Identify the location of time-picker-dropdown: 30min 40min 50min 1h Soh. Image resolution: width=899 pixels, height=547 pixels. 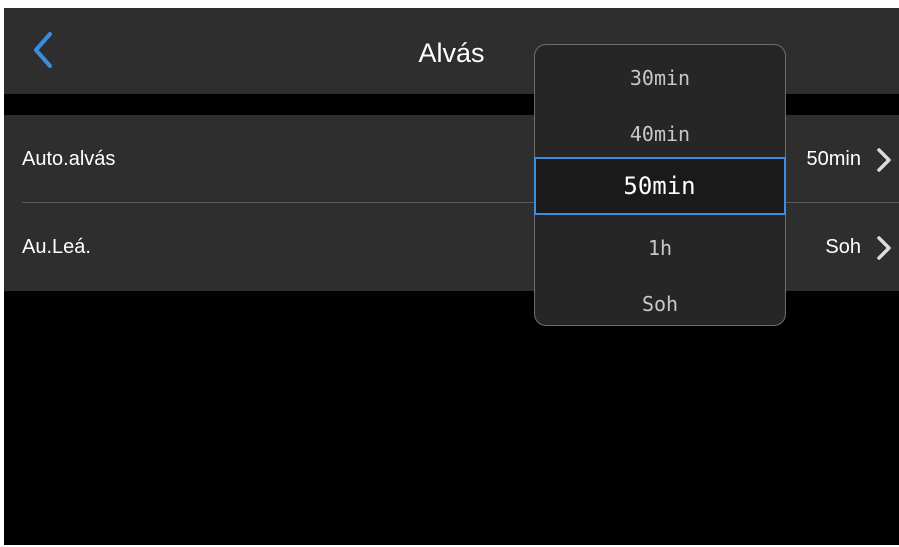
(659, 185).